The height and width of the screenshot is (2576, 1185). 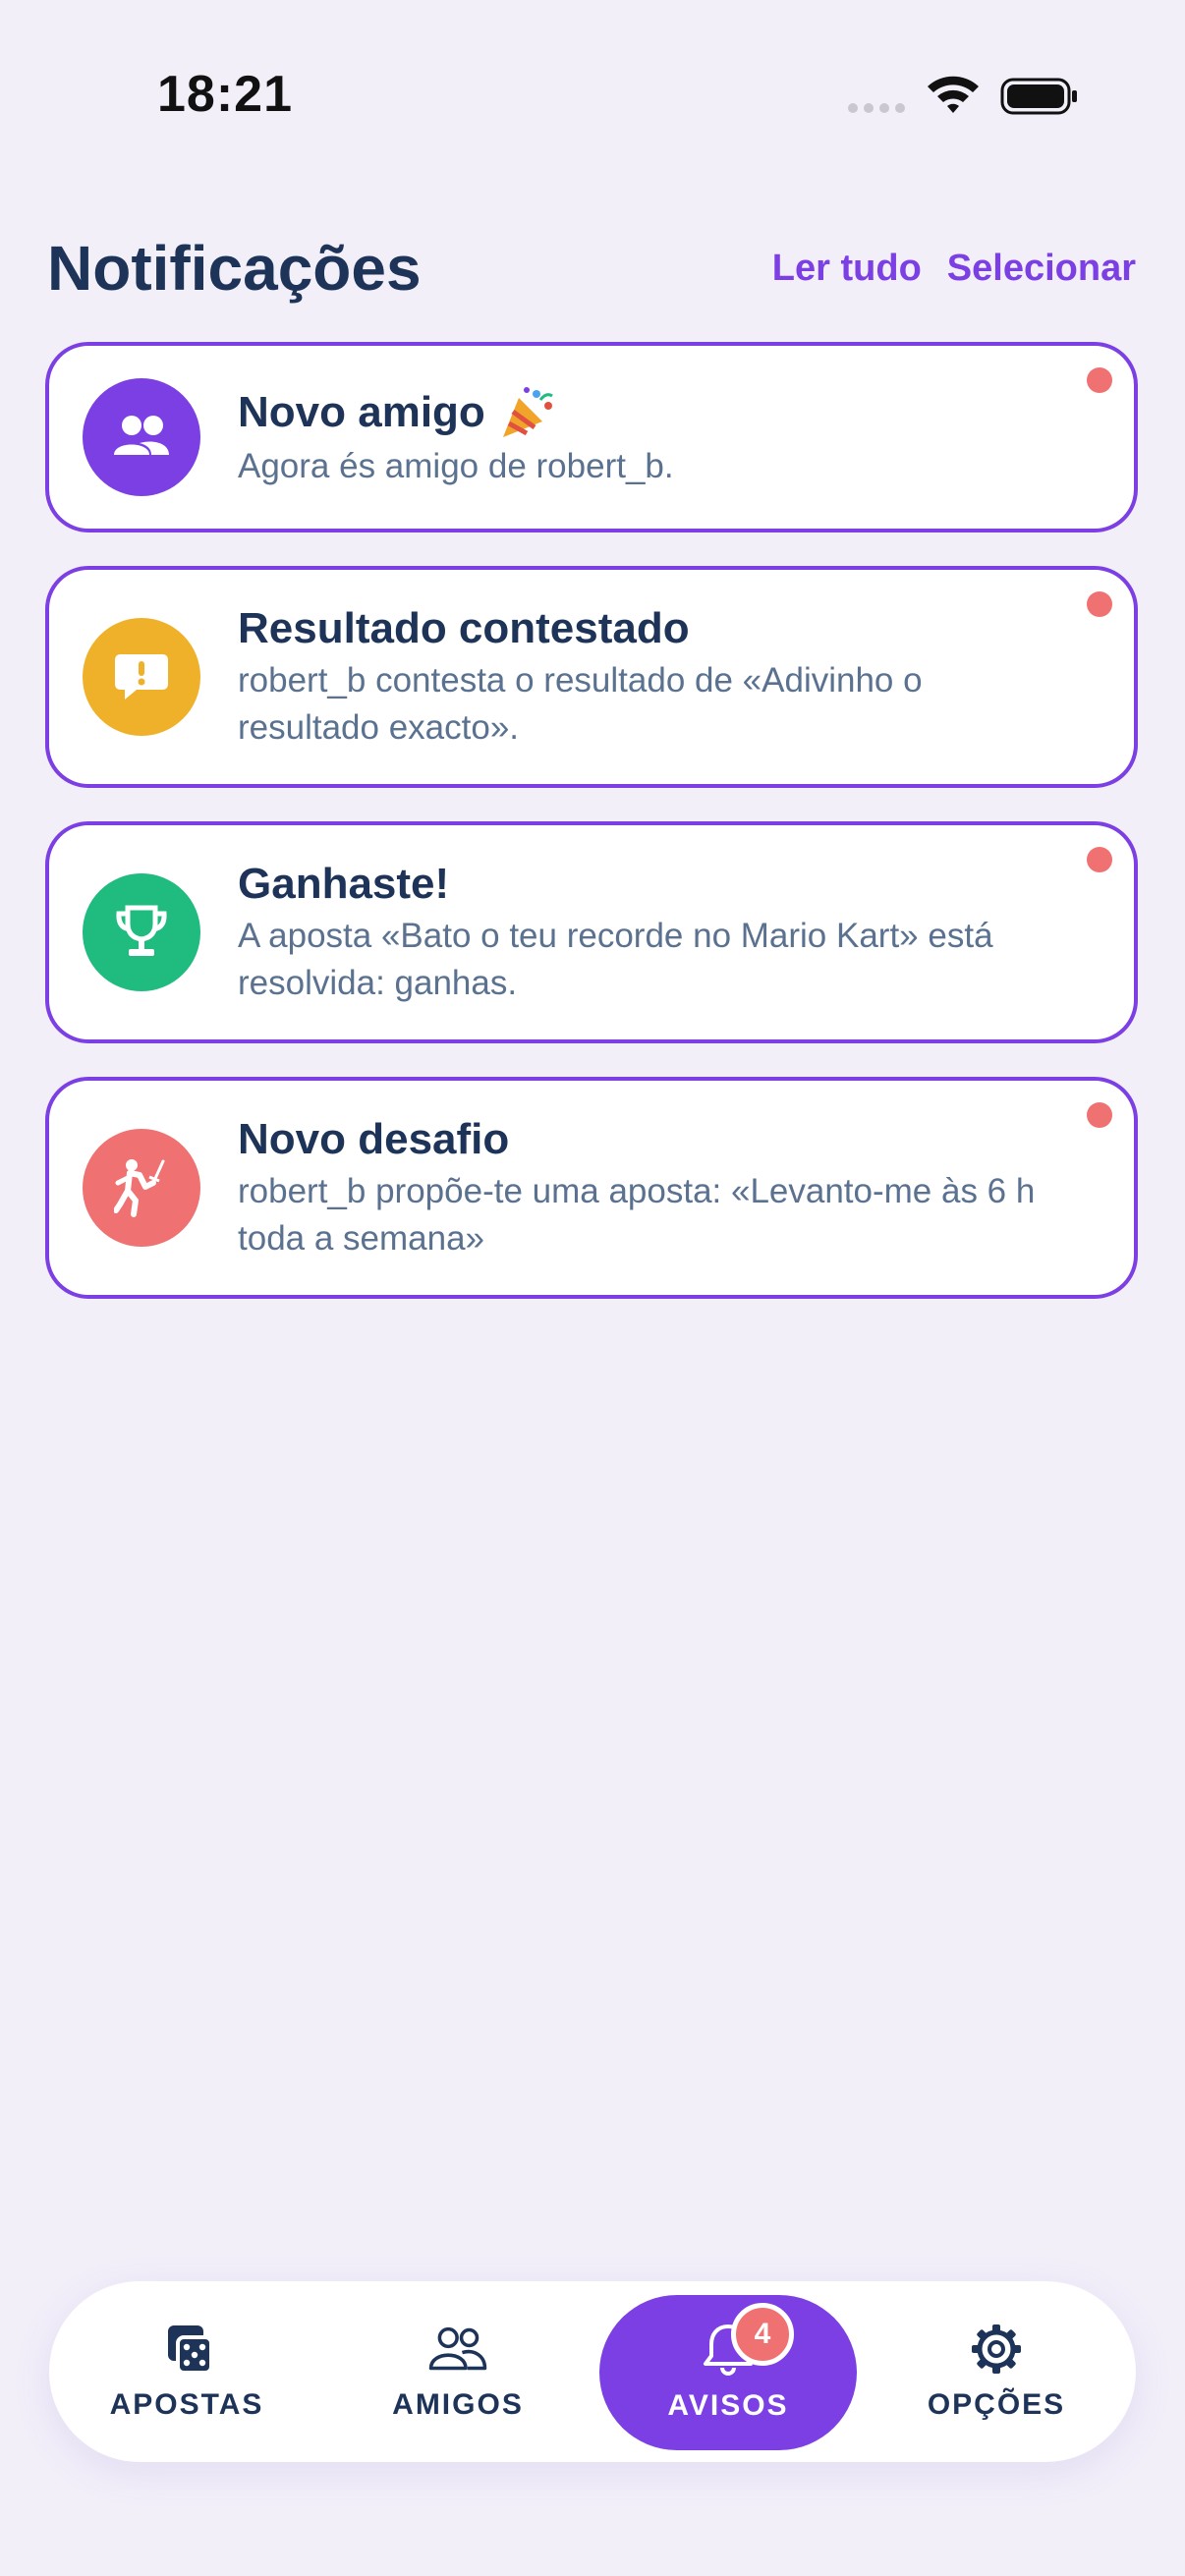 What do you see at coordinates (344, 884) in the screenshot?
I see `notification-title: Ganhaste!` at bounding box center [344, 884].